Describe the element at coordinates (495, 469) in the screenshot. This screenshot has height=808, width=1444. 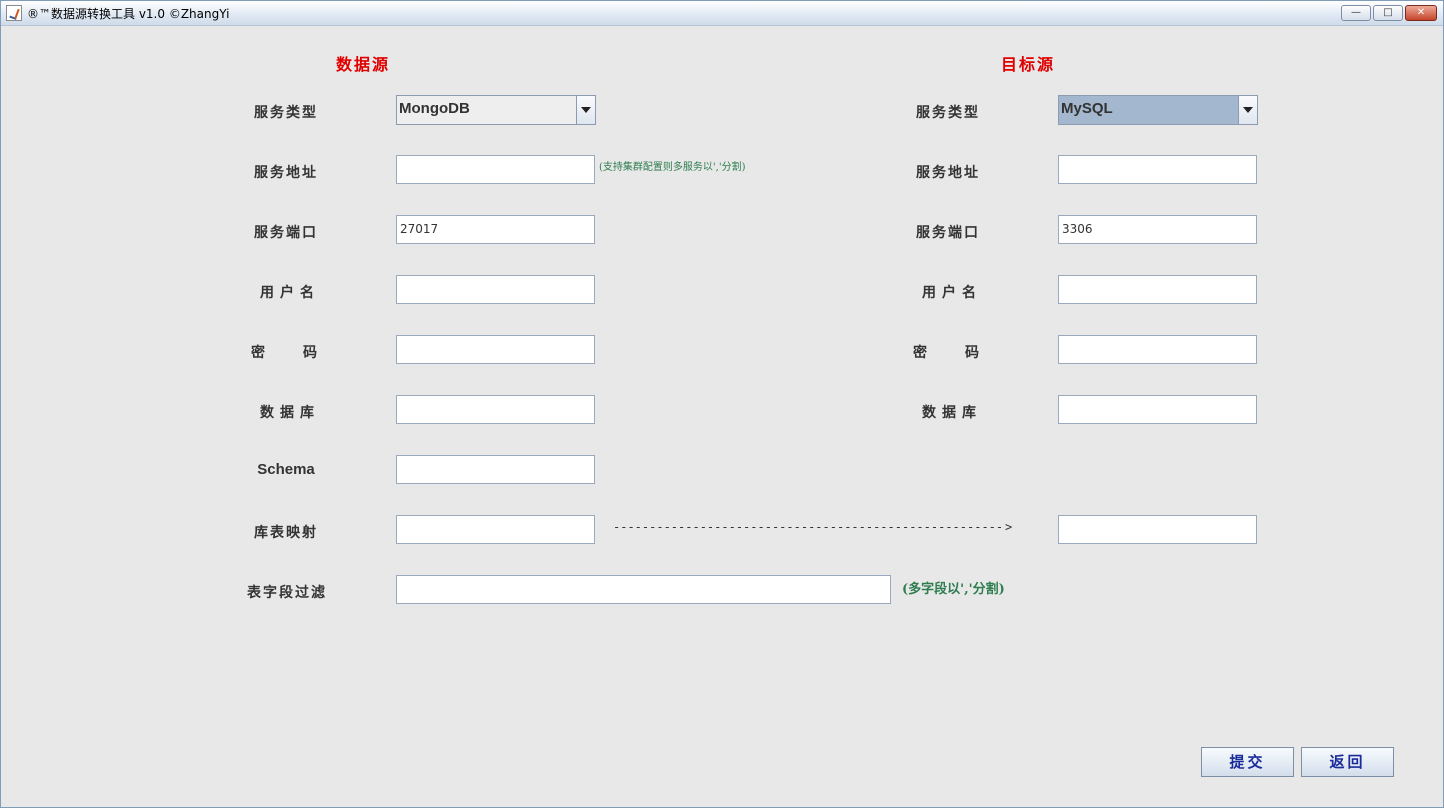
I see `source-schema-input` at that location.